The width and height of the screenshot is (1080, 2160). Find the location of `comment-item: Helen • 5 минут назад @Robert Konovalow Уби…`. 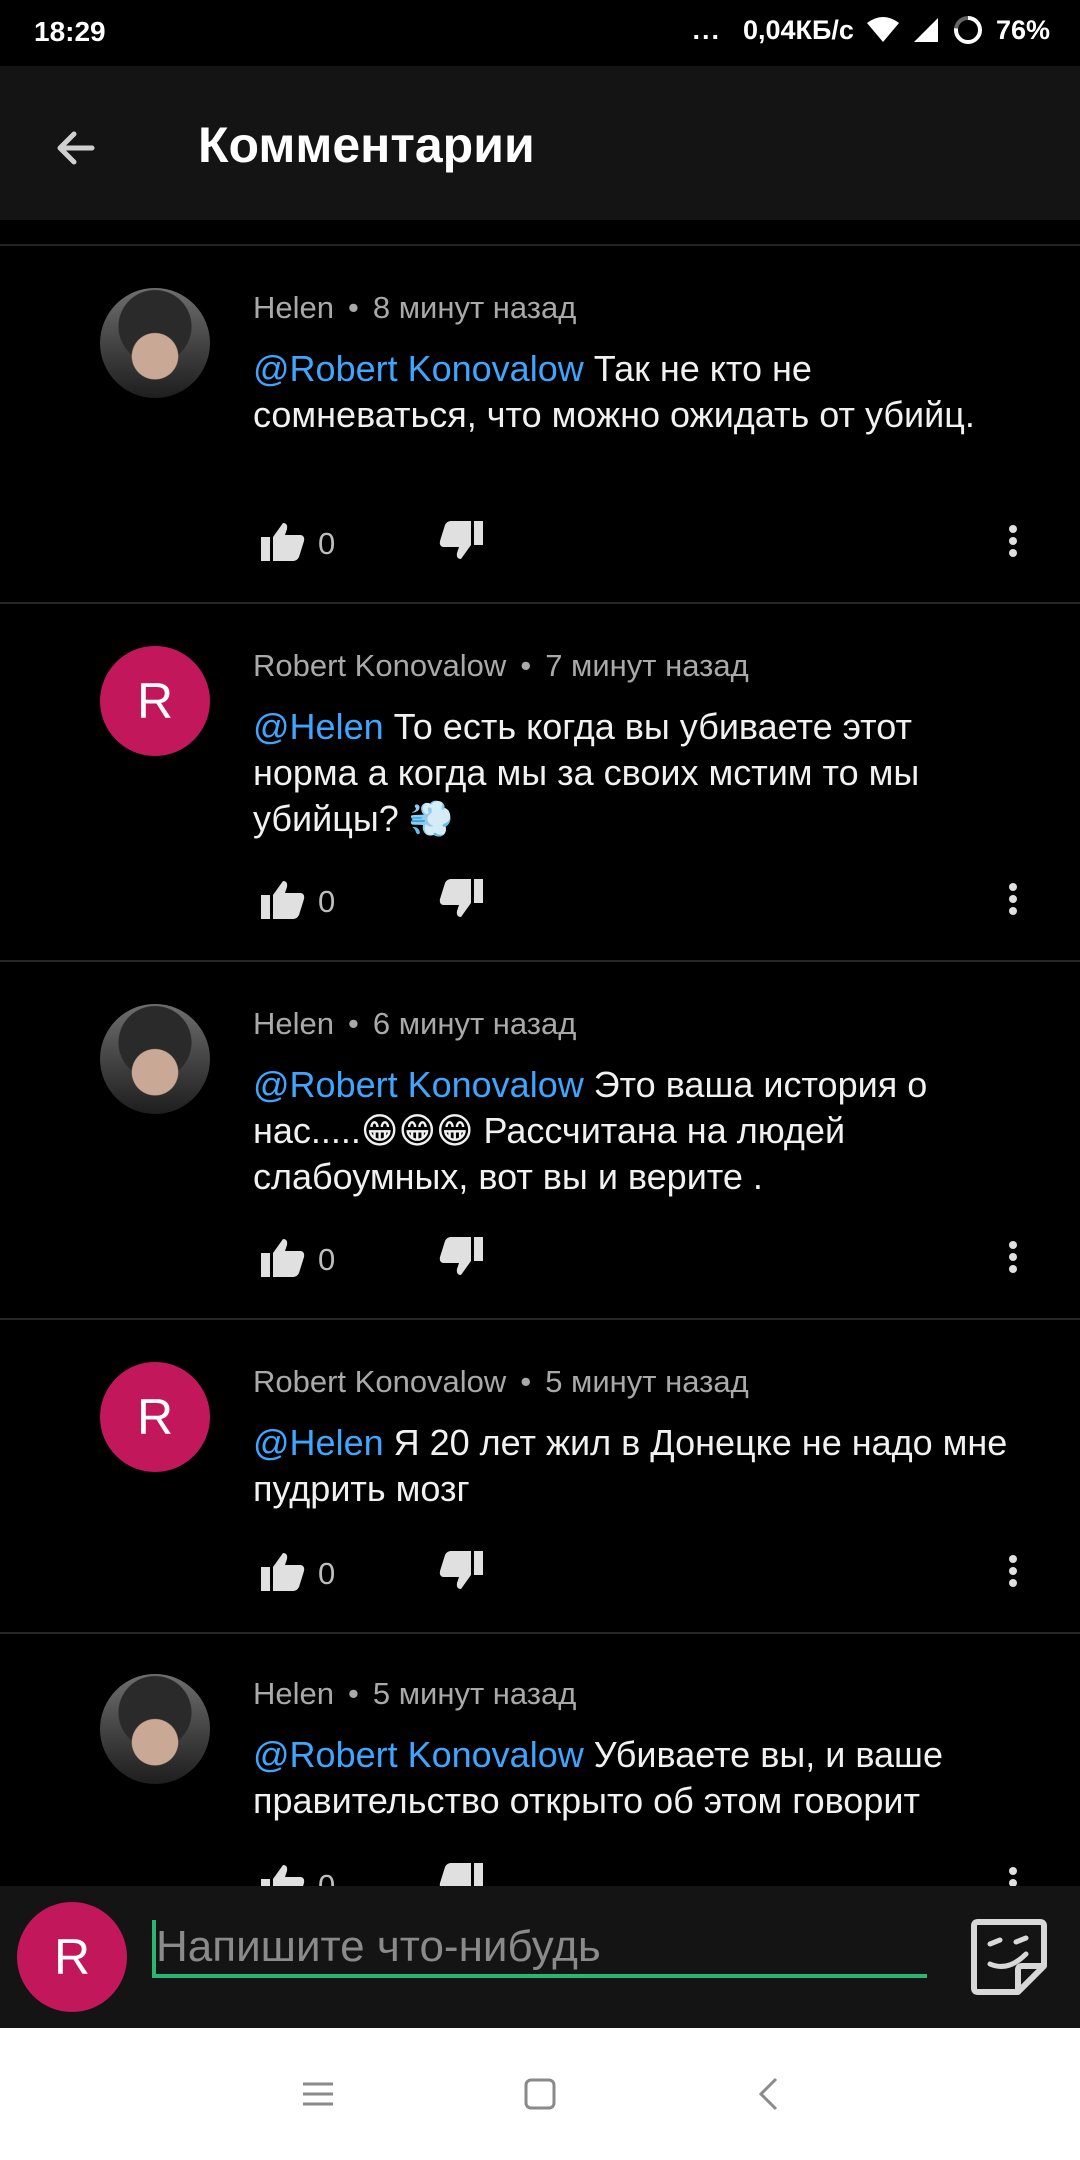

comment-item: Helen • 5 минут назад @Robert Konovalow Уби… is located at coordinates (540, 1760).